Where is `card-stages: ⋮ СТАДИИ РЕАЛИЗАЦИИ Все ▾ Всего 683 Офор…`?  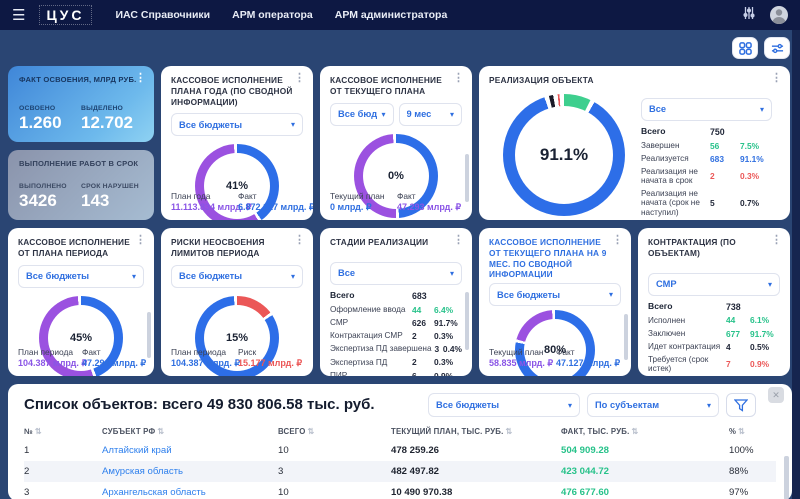 card-stages: ⋮ СТАДИИ РЕАЛИЗАЦИИ Все ▾ Всего 683 Офор… is located at coordinates (396, 302).